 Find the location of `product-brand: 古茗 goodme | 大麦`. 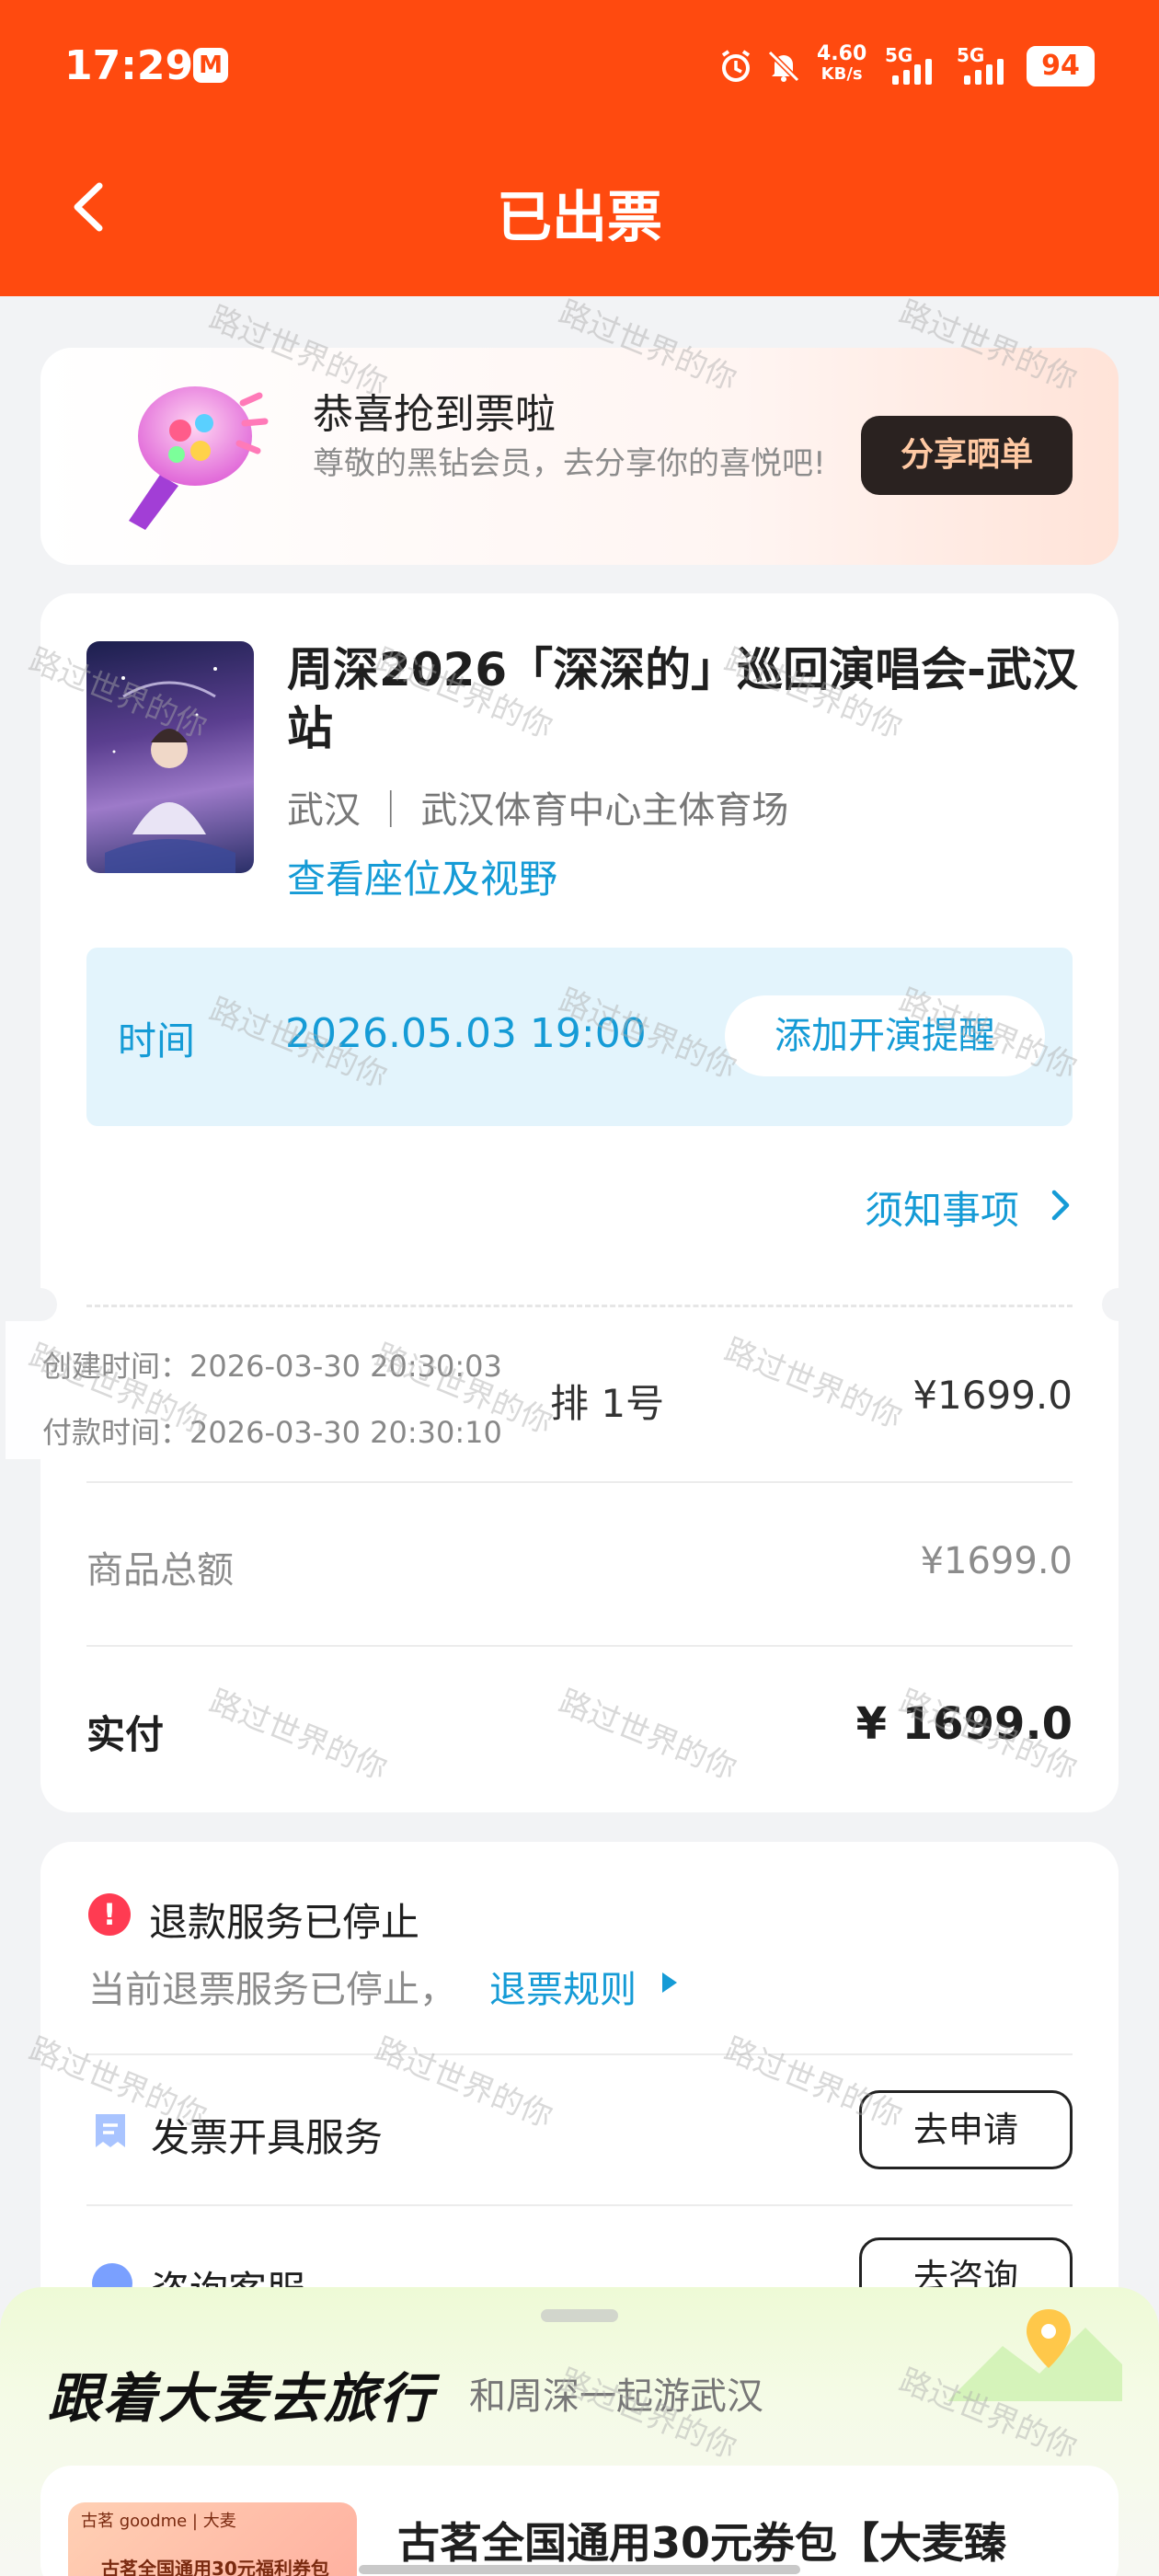

product-brand: 古茗 goodme | 大麦 is located at coordinates (158, 2521).